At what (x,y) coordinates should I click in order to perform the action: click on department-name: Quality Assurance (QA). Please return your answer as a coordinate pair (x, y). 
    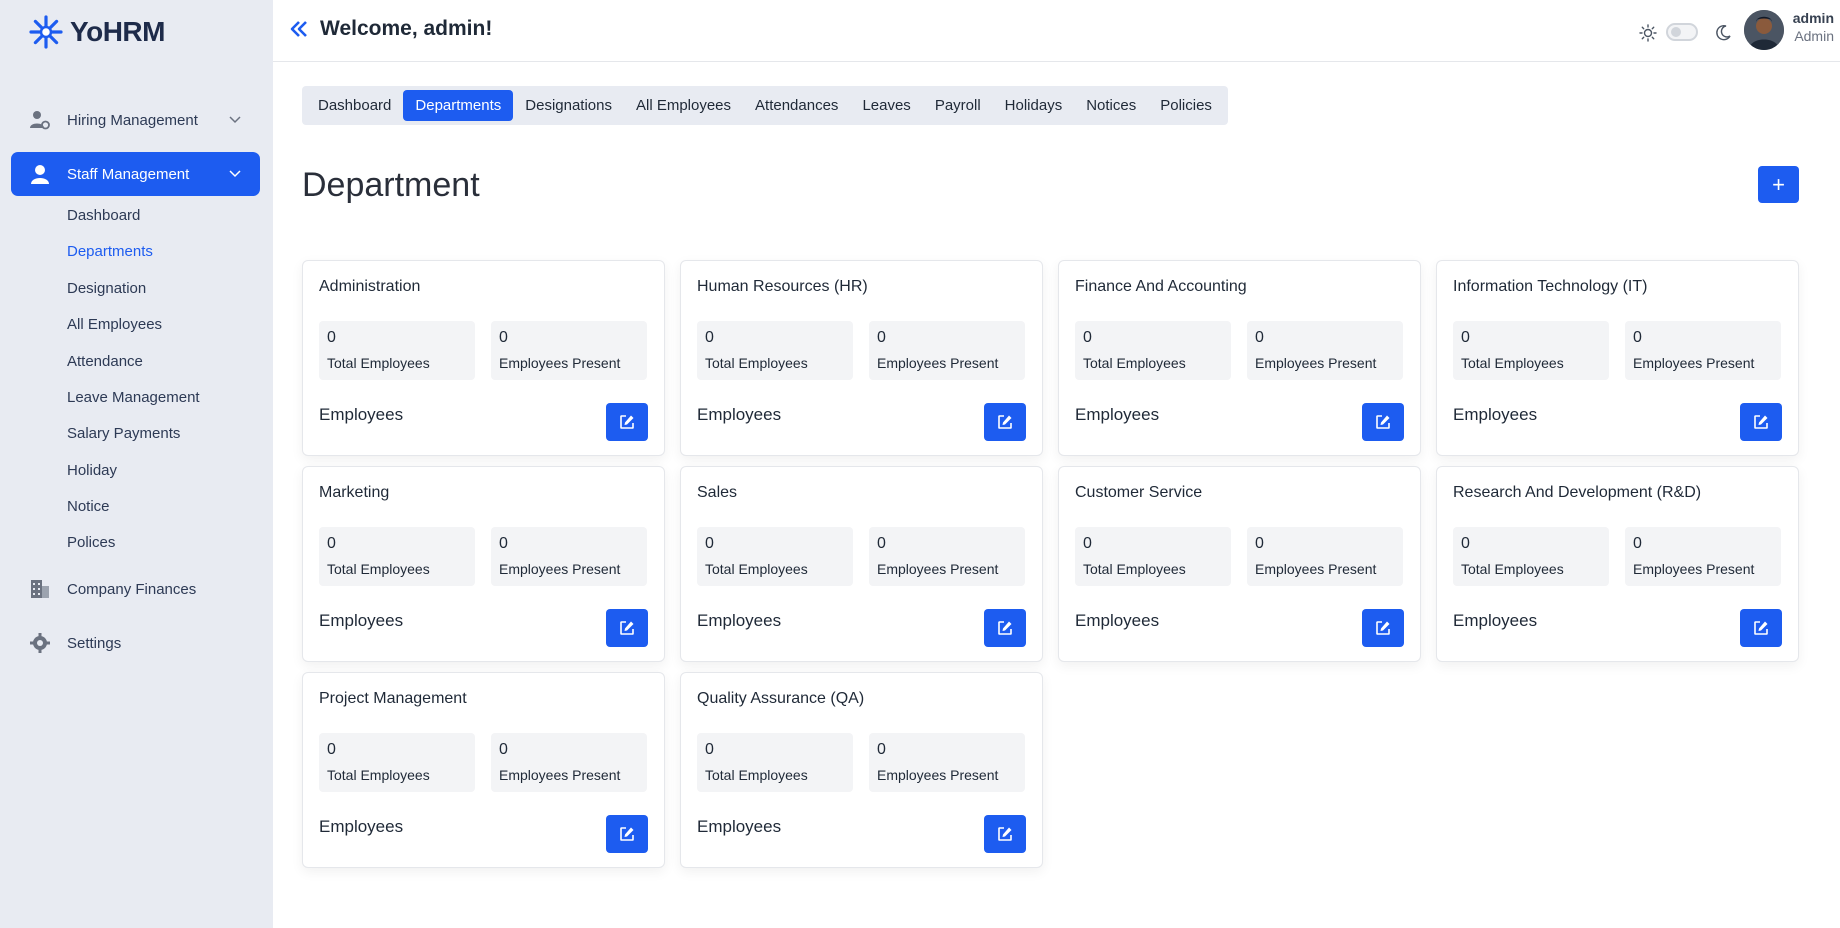
    Looking at the image, I should click on (781, 698).